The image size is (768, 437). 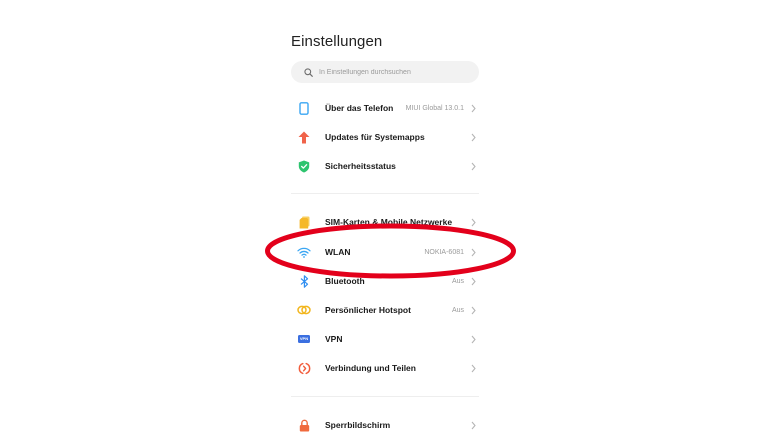 I want to click on settings-item-label: Bluetooth, so click(x=345, y=281).